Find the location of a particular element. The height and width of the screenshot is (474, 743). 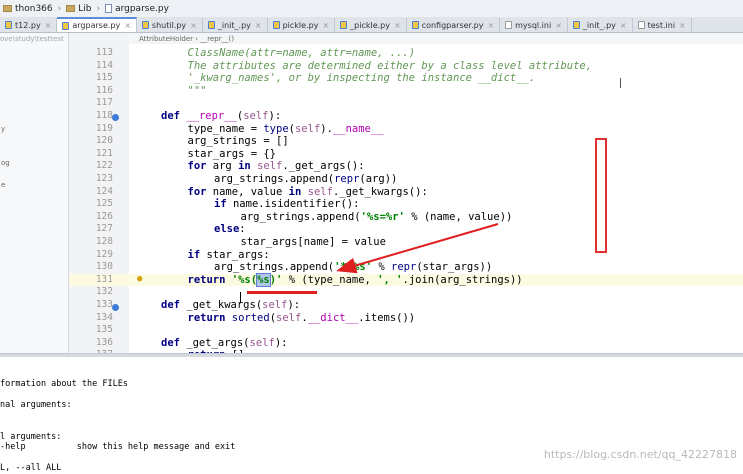

watermark: https://blog.csdn.net/qq_42227818 is located at coordinates (640, 454).